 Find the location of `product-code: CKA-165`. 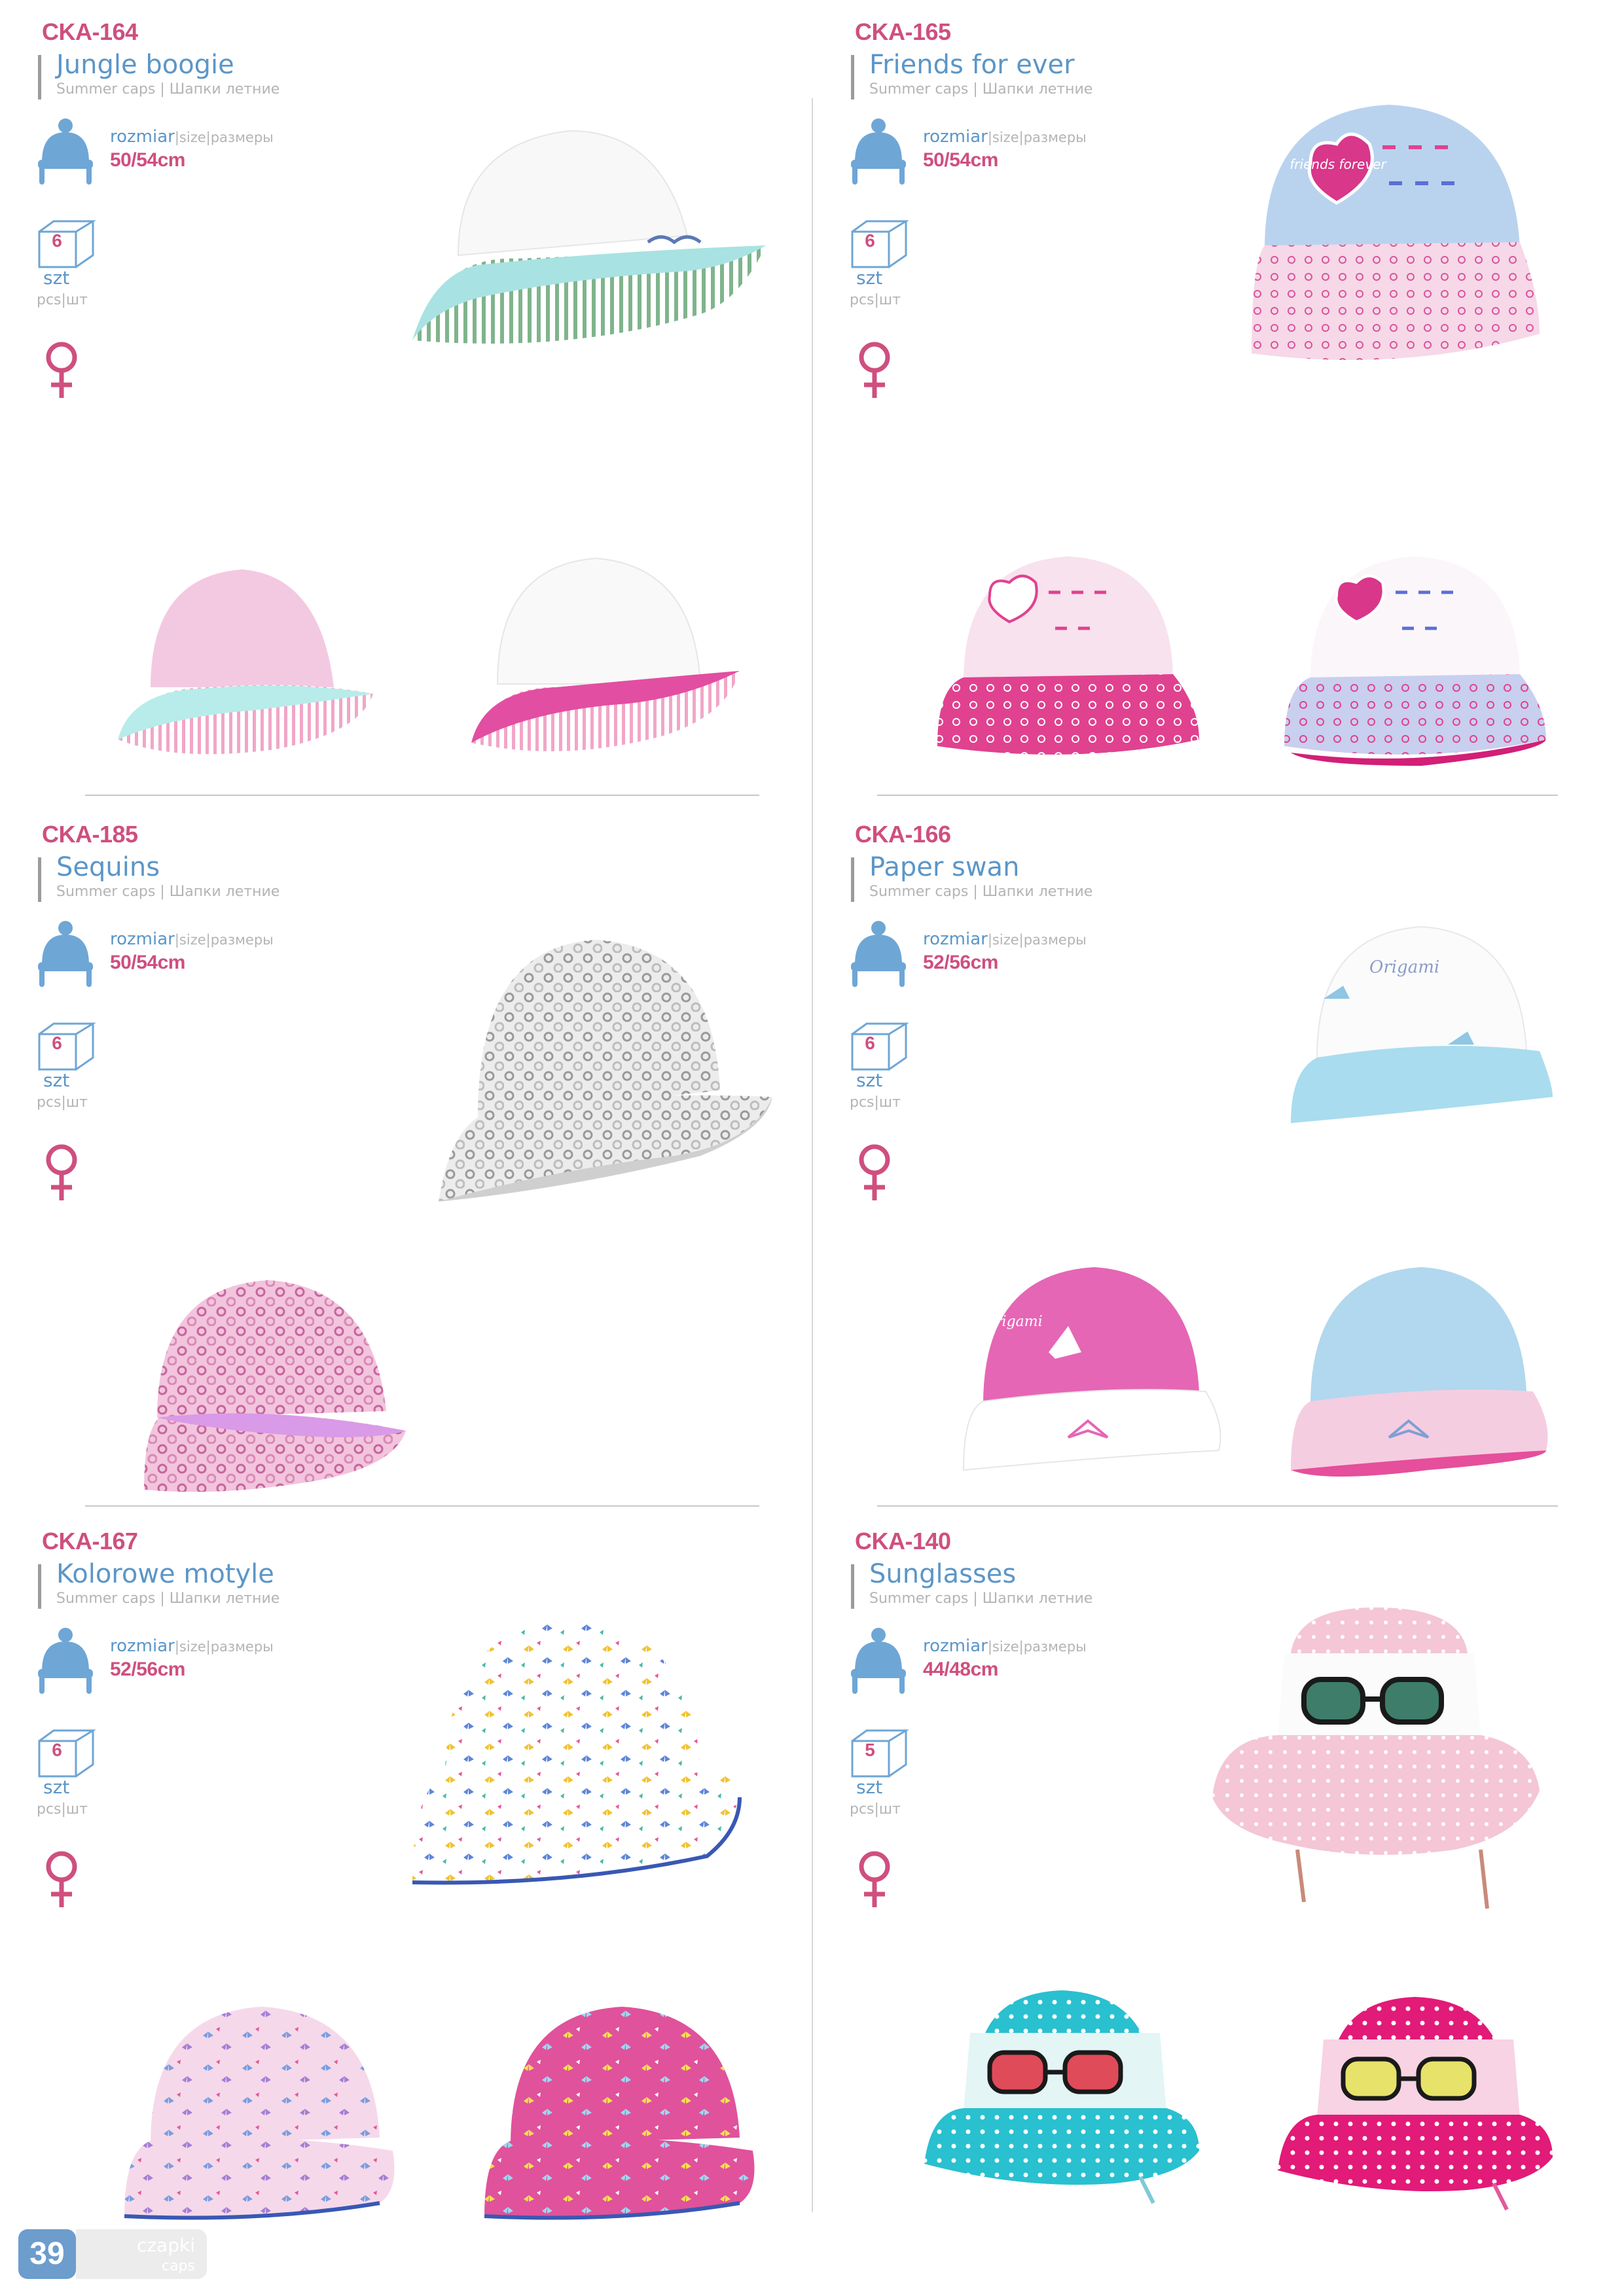

product-code: CKA-165 is located at coordinates (903, 31).